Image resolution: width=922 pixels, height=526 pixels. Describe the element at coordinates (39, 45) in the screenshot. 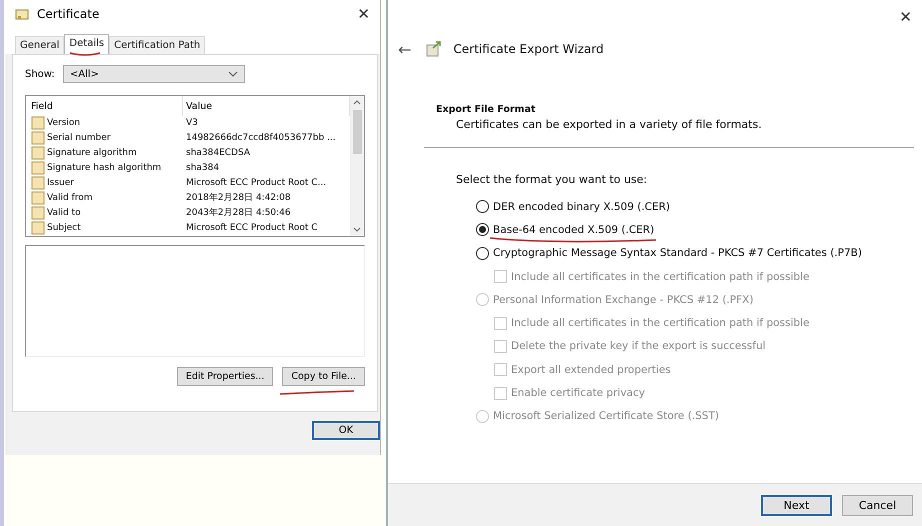

I see `tab: General` at that location.